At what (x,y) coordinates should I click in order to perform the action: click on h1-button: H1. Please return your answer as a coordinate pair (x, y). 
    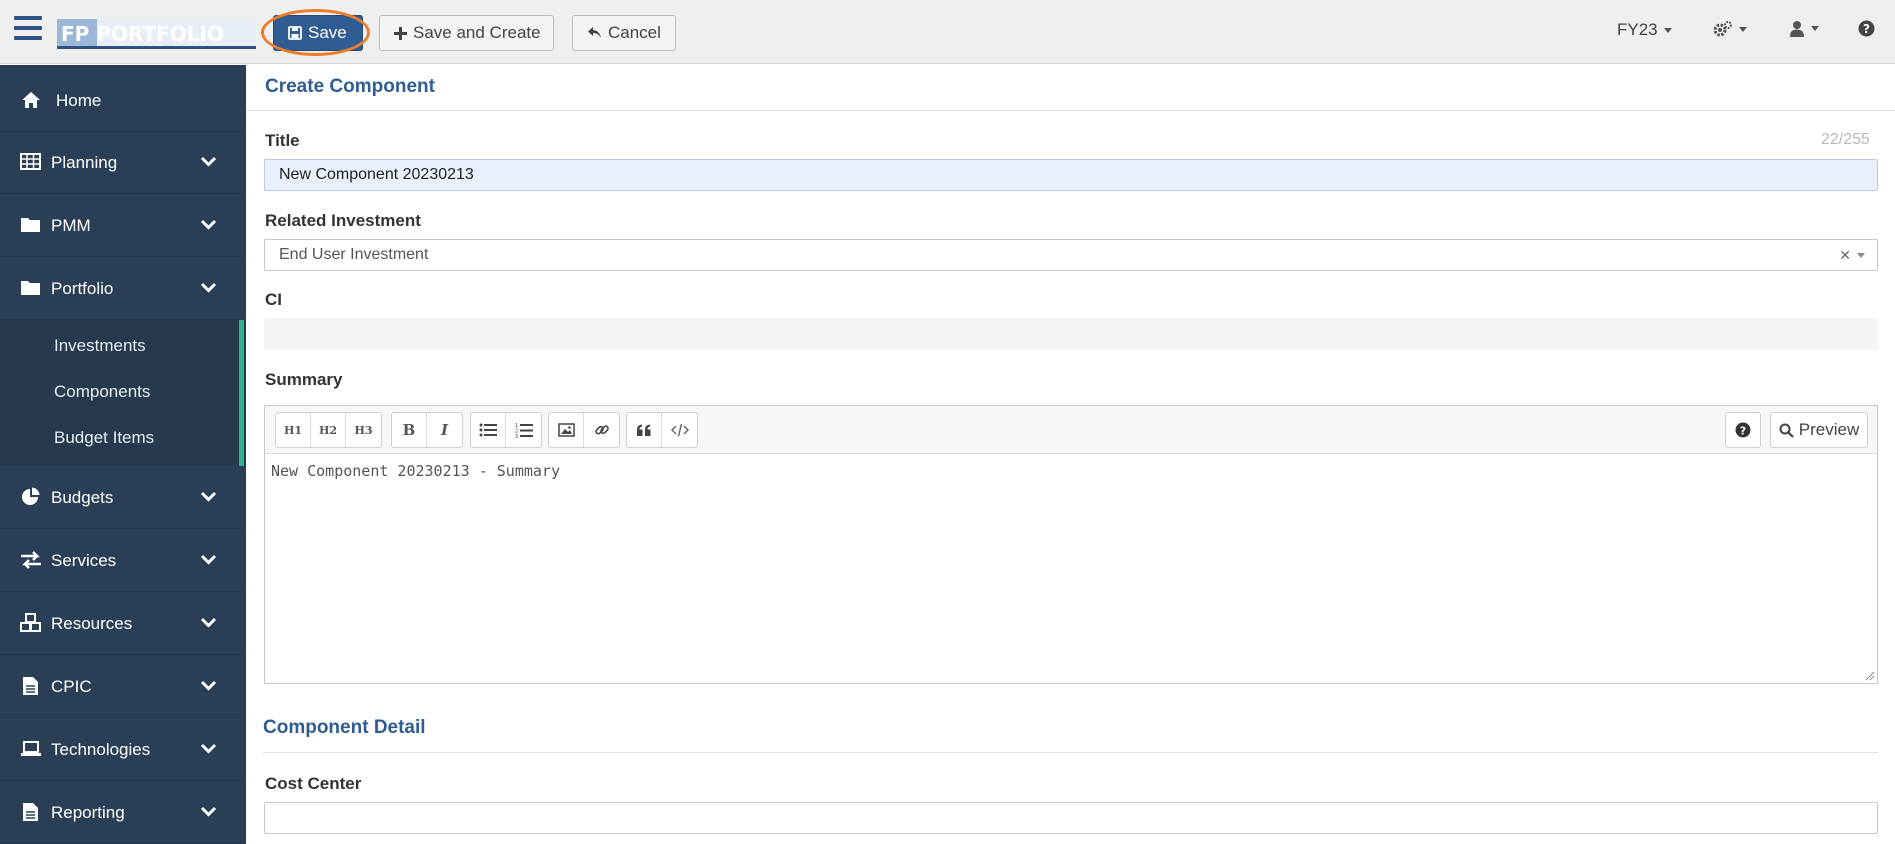
    Looking at the image, I should click on (293, 430).